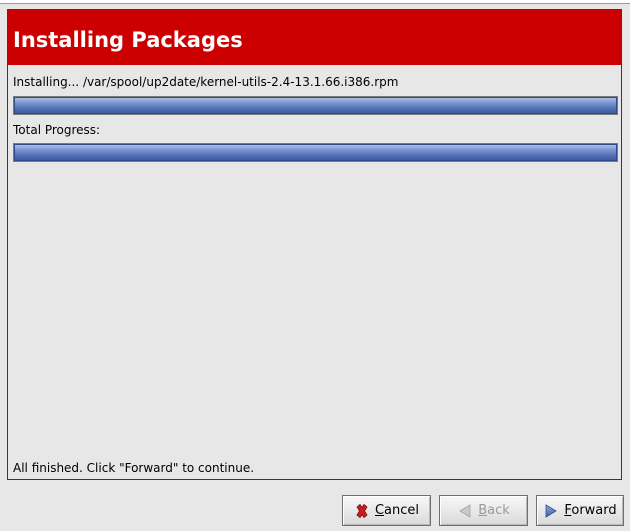 Image resolution: width=630 pixels, height=531 pixels. I want to click on total-progress-label: Total Progress:, so click(57, 130).